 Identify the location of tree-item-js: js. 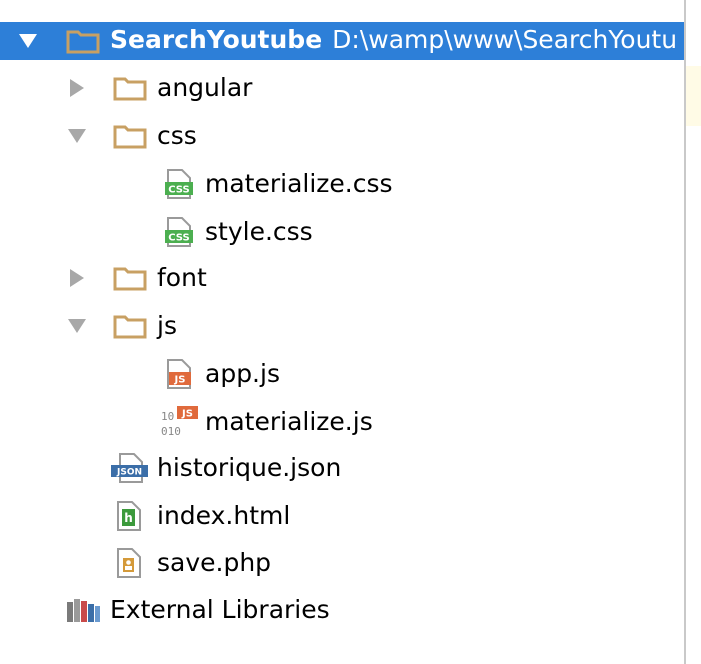
(342, 326).